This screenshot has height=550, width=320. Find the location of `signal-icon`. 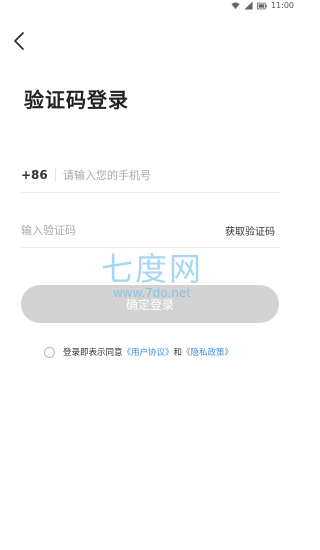

signal-icon is located at coordinates (248, 5).